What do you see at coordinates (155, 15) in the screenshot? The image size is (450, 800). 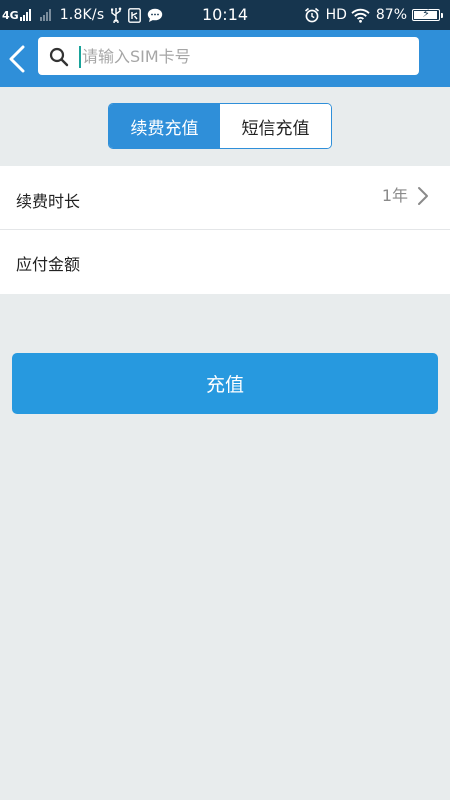 I see `message-icon` at bounding box center [155, 15].